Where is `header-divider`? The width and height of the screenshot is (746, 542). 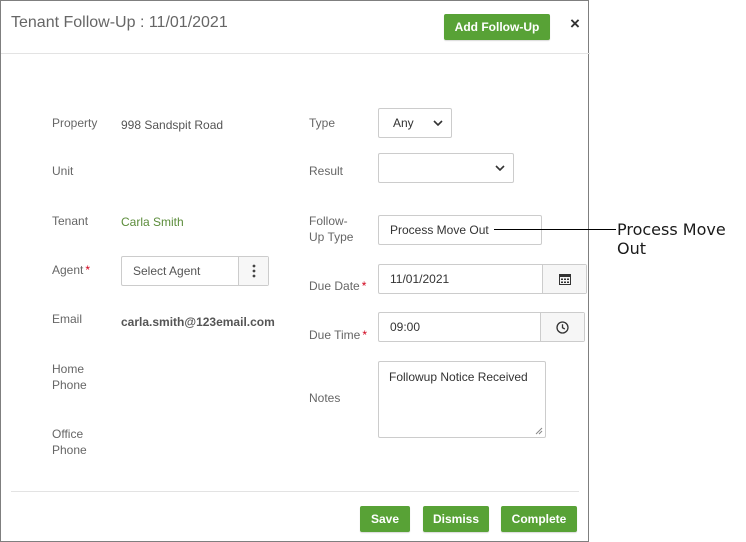
header-divider is located at coordinates (295, 53).